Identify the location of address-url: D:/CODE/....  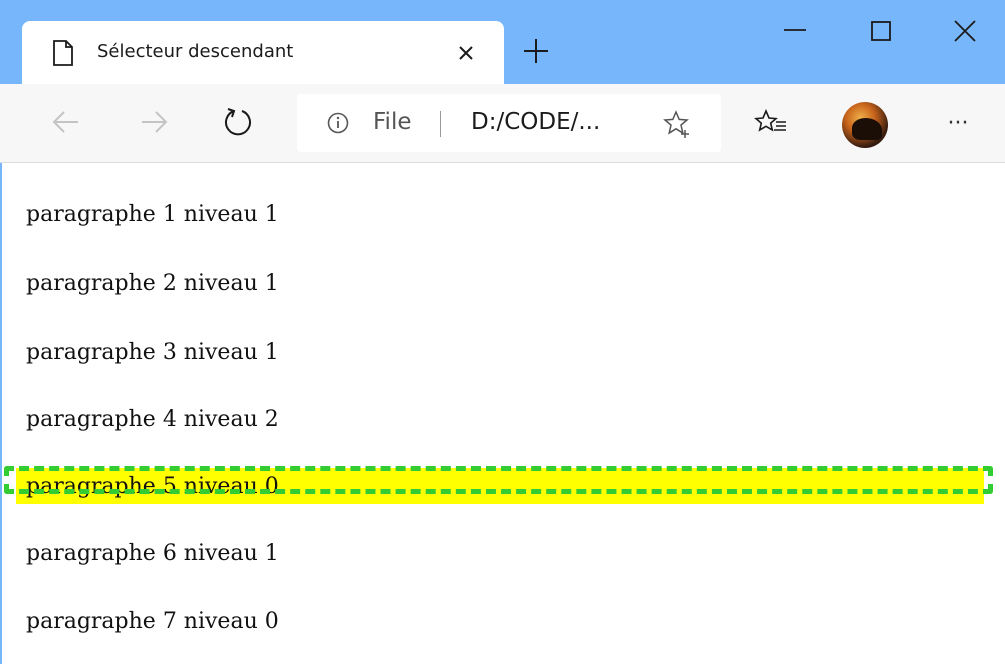
(535, 122).